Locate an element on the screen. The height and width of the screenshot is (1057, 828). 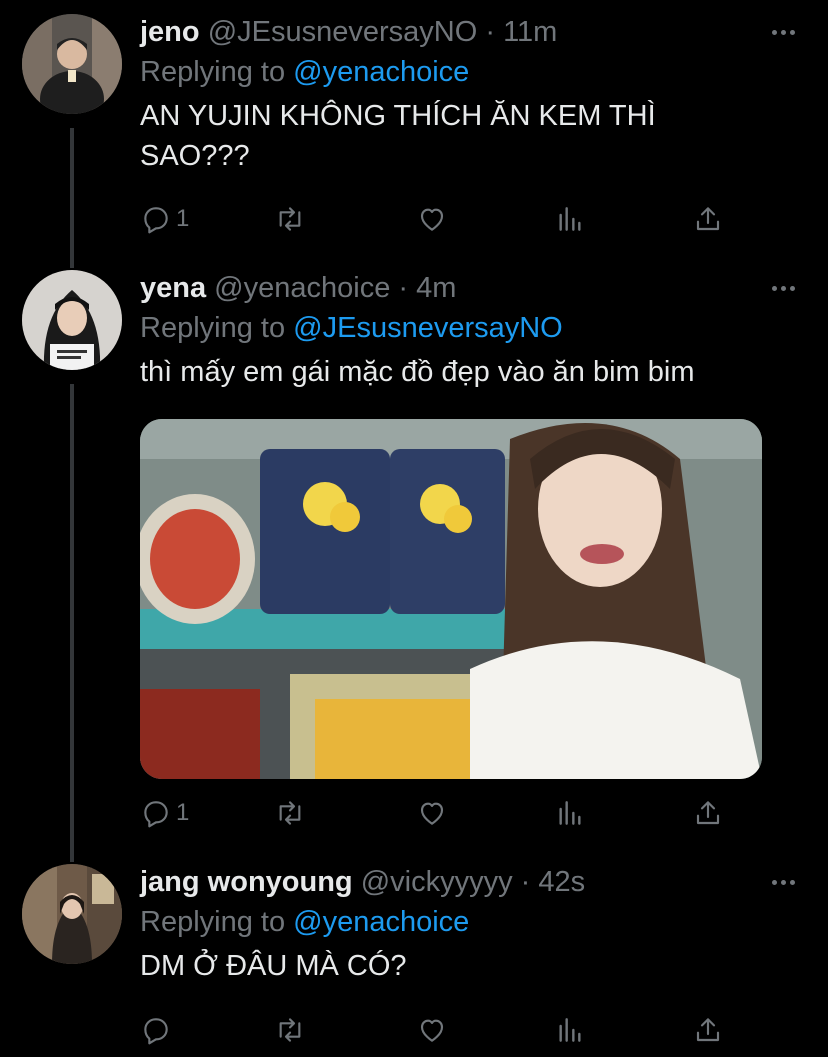
display-name: jeno is located at coordinates (170, 32).